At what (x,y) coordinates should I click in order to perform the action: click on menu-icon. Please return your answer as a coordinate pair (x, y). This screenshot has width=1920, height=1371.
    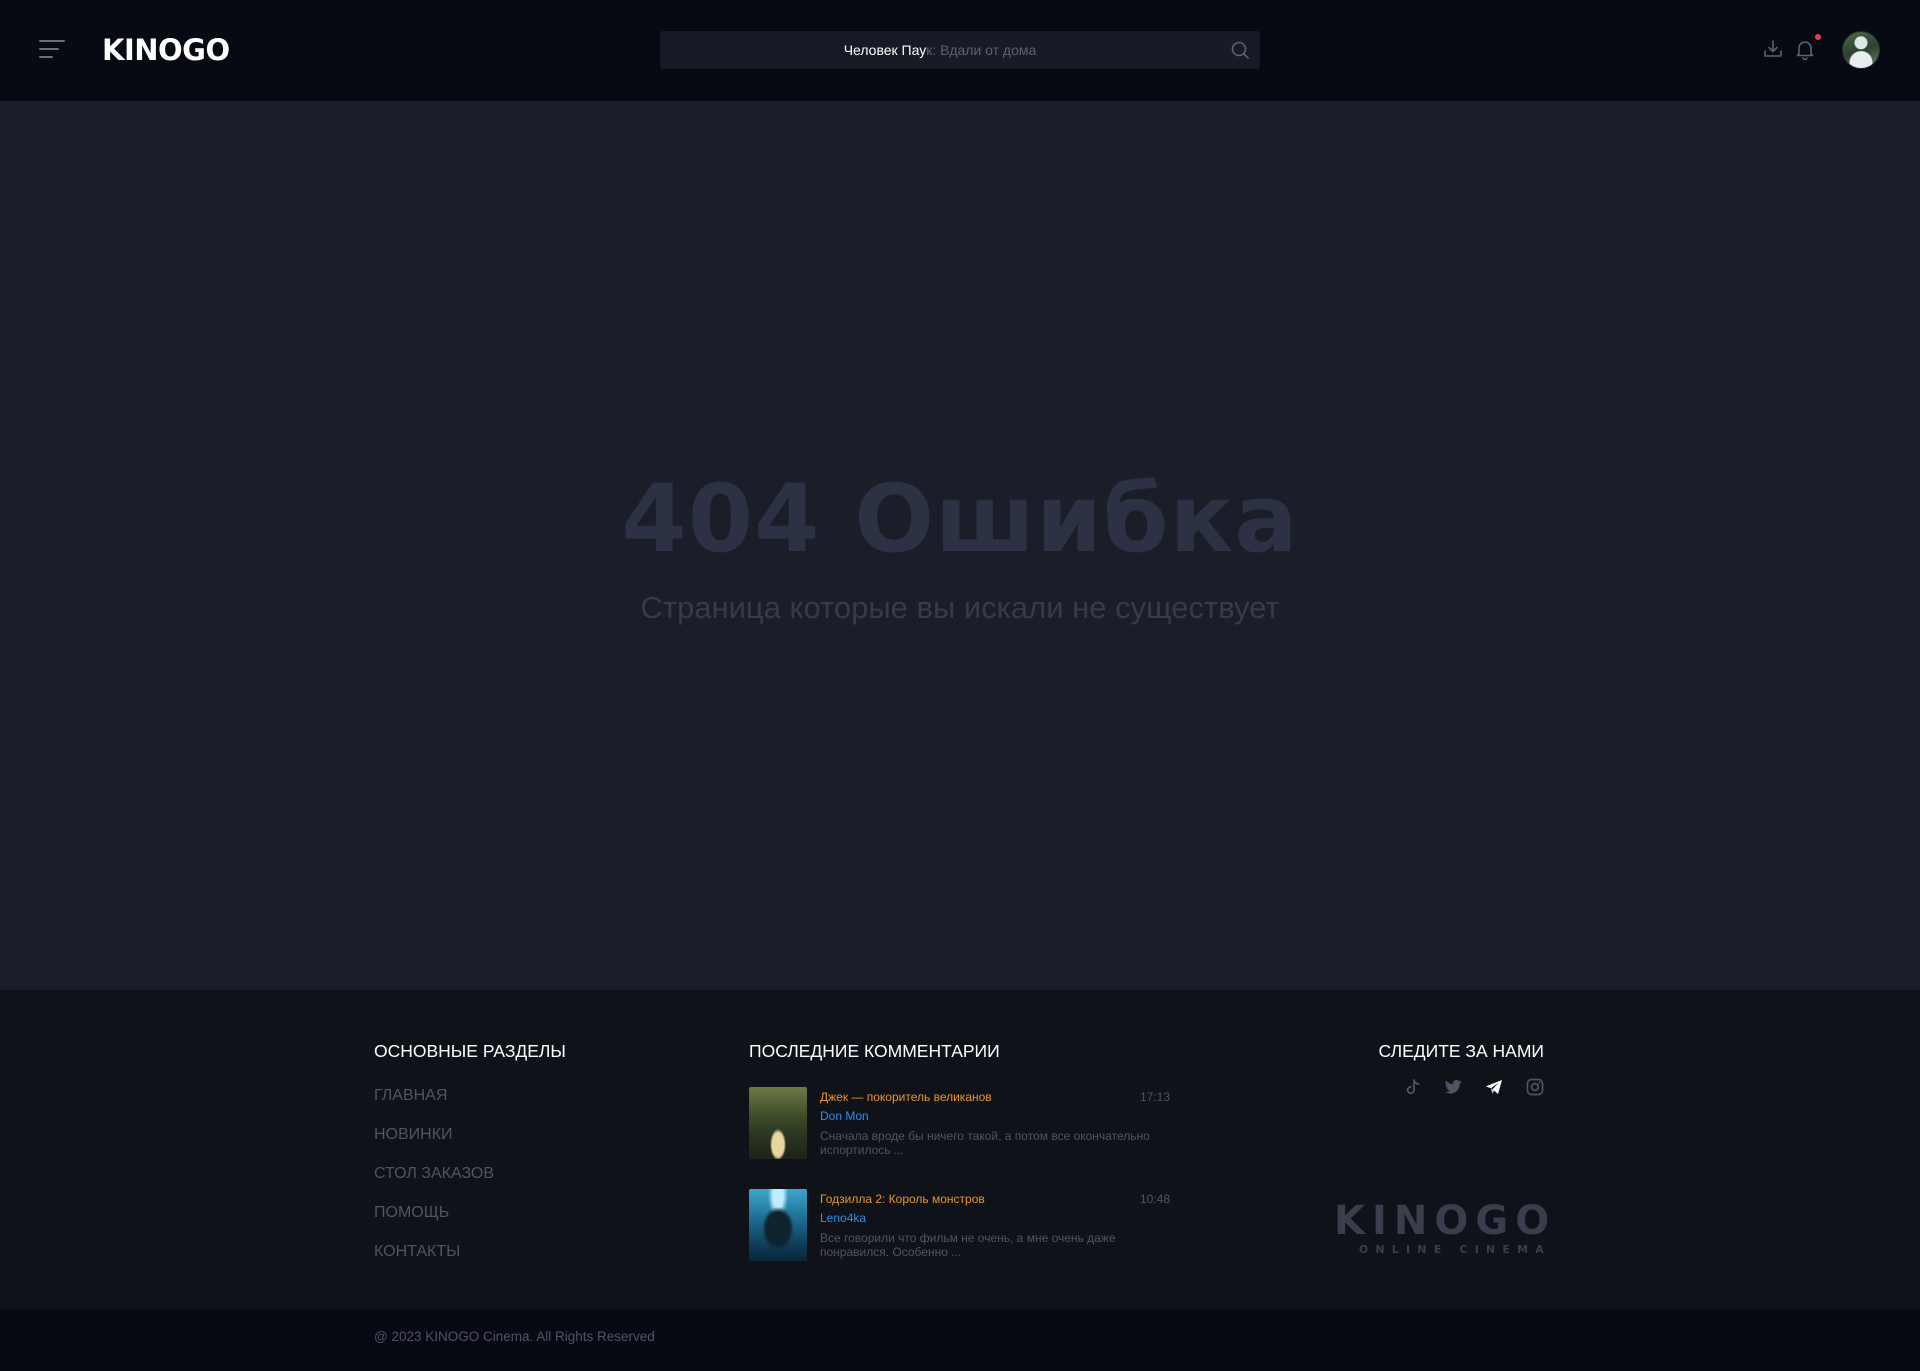
    Looking at the image, I should click on (52, 49).